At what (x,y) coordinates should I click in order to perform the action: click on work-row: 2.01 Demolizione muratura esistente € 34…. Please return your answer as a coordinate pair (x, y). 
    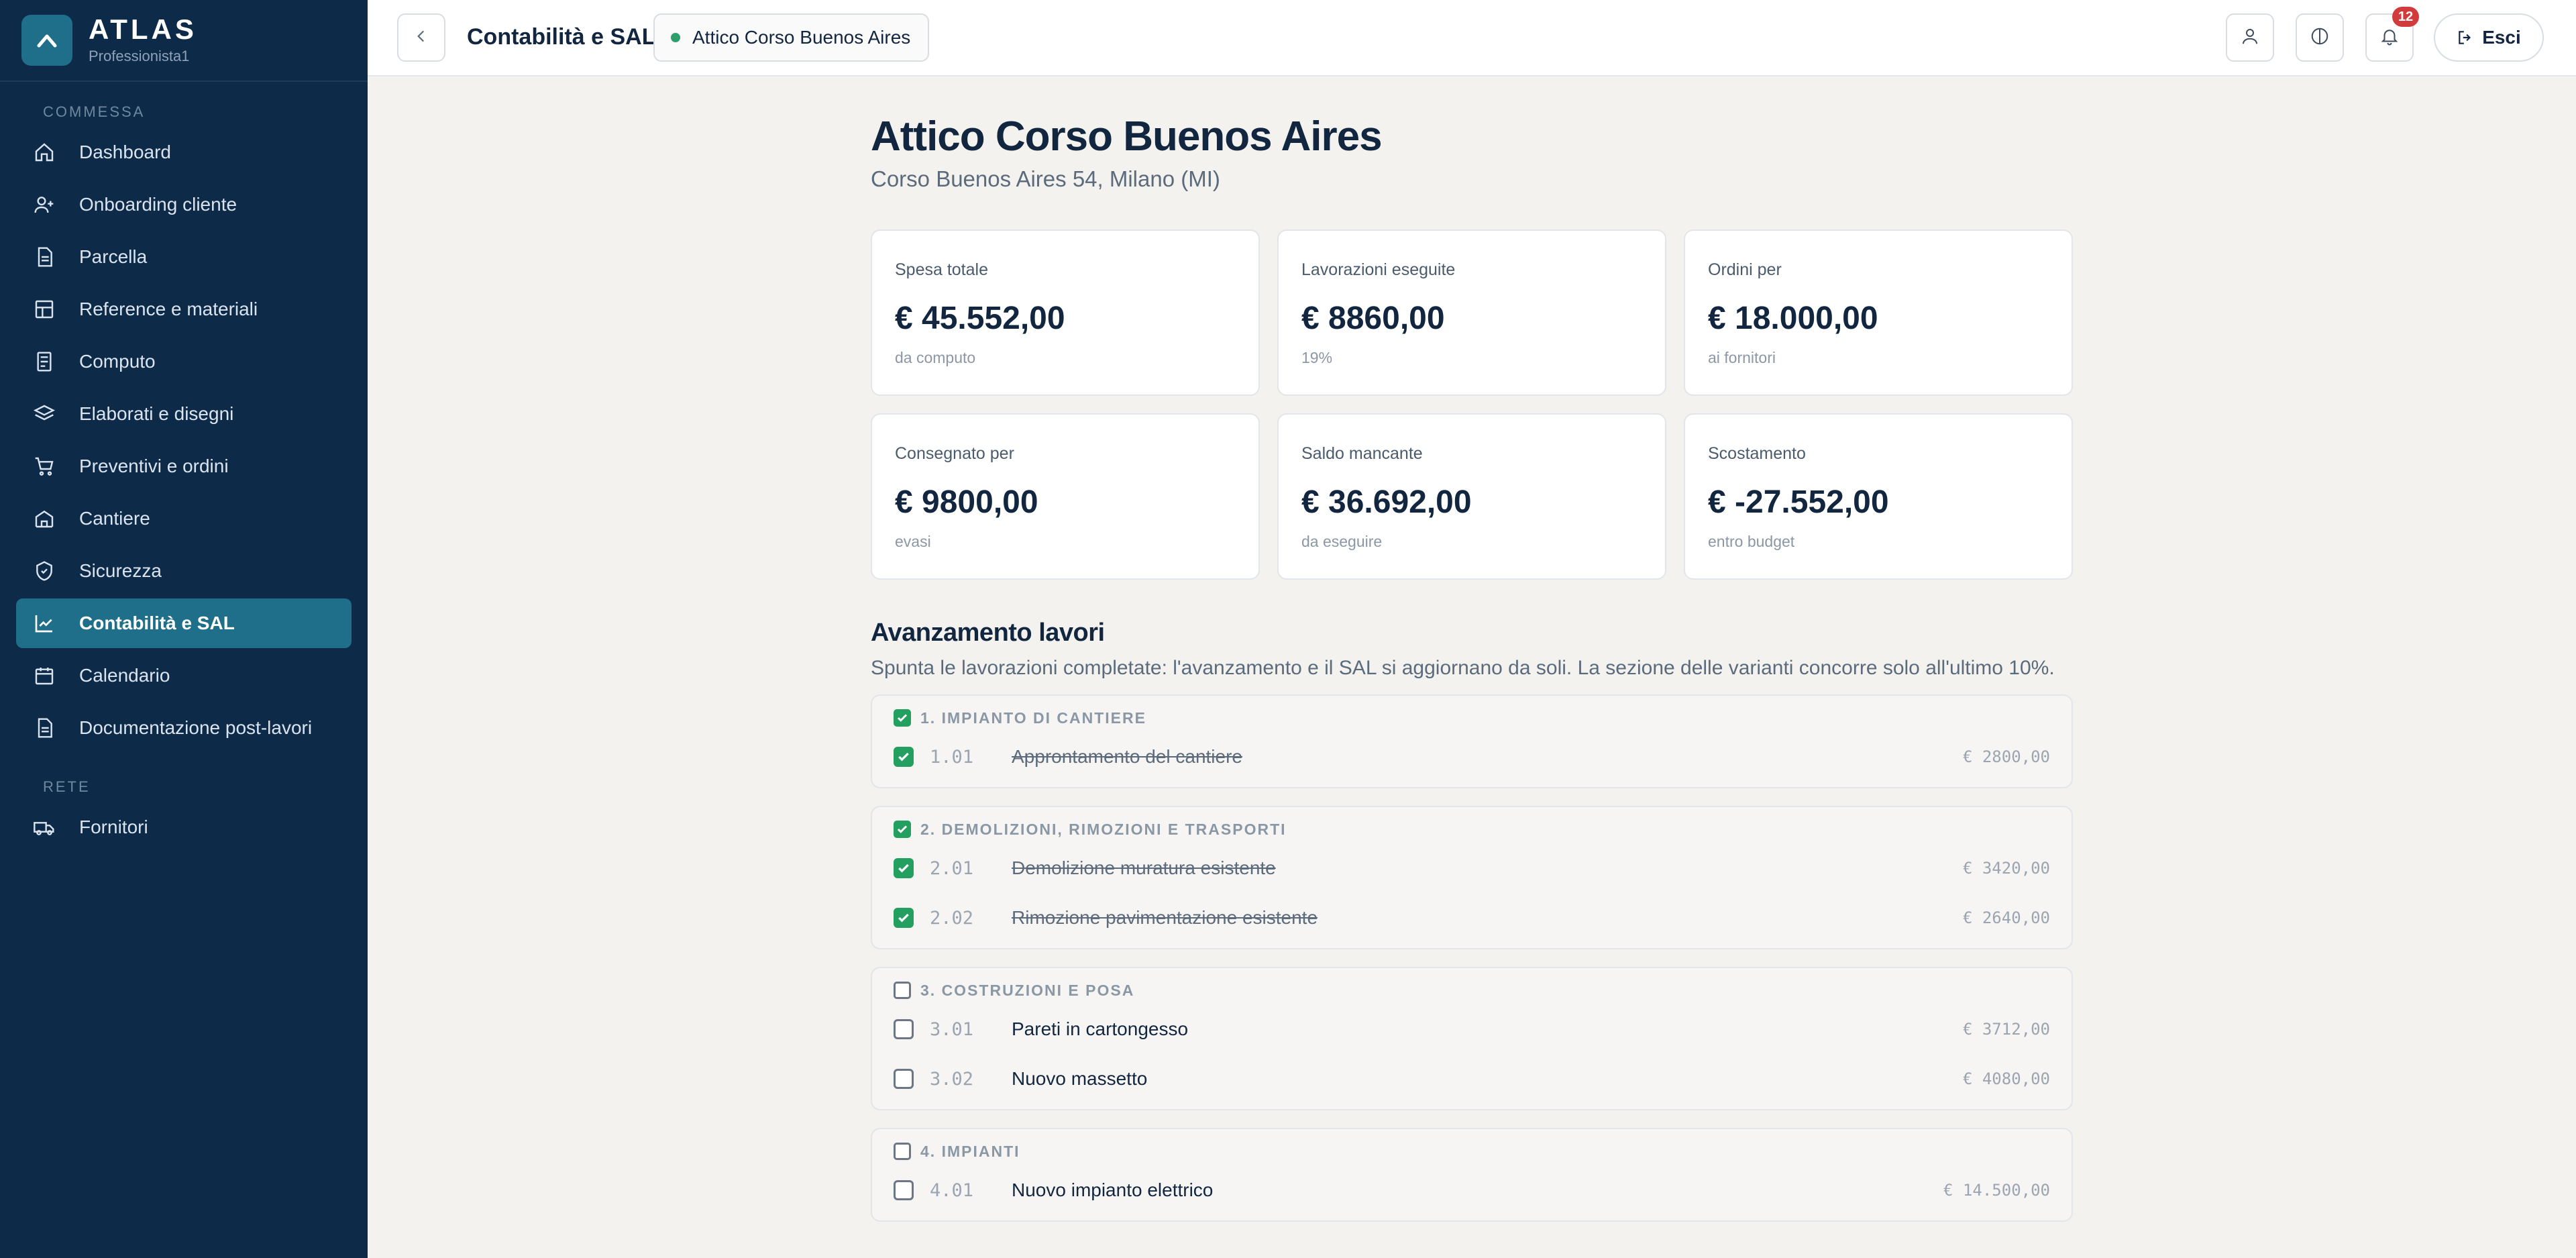
    Looking at the image, I should click on (1472, 868).